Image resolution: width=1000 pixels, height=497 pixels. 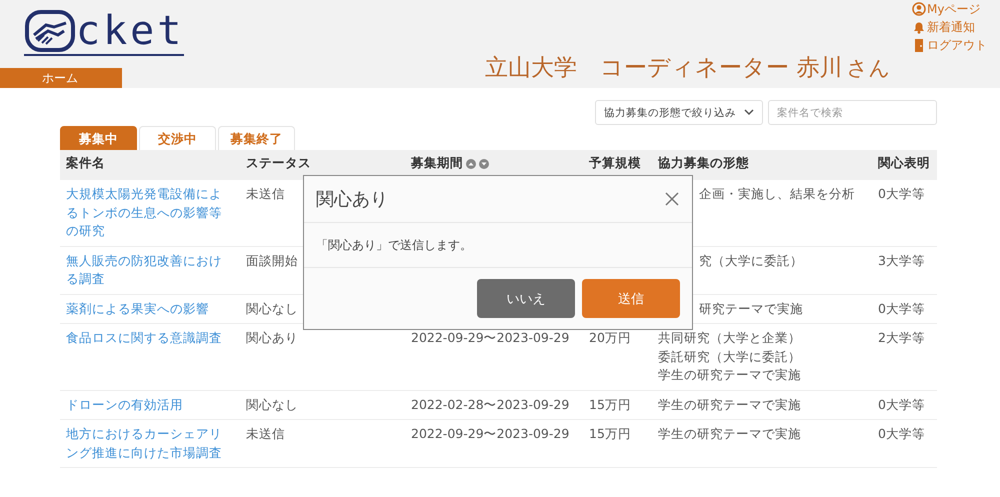 What do you see at coordinates (904, 163) in the screenshot?
I see `column-header: 関心表明` at bounding box center [904, 163].